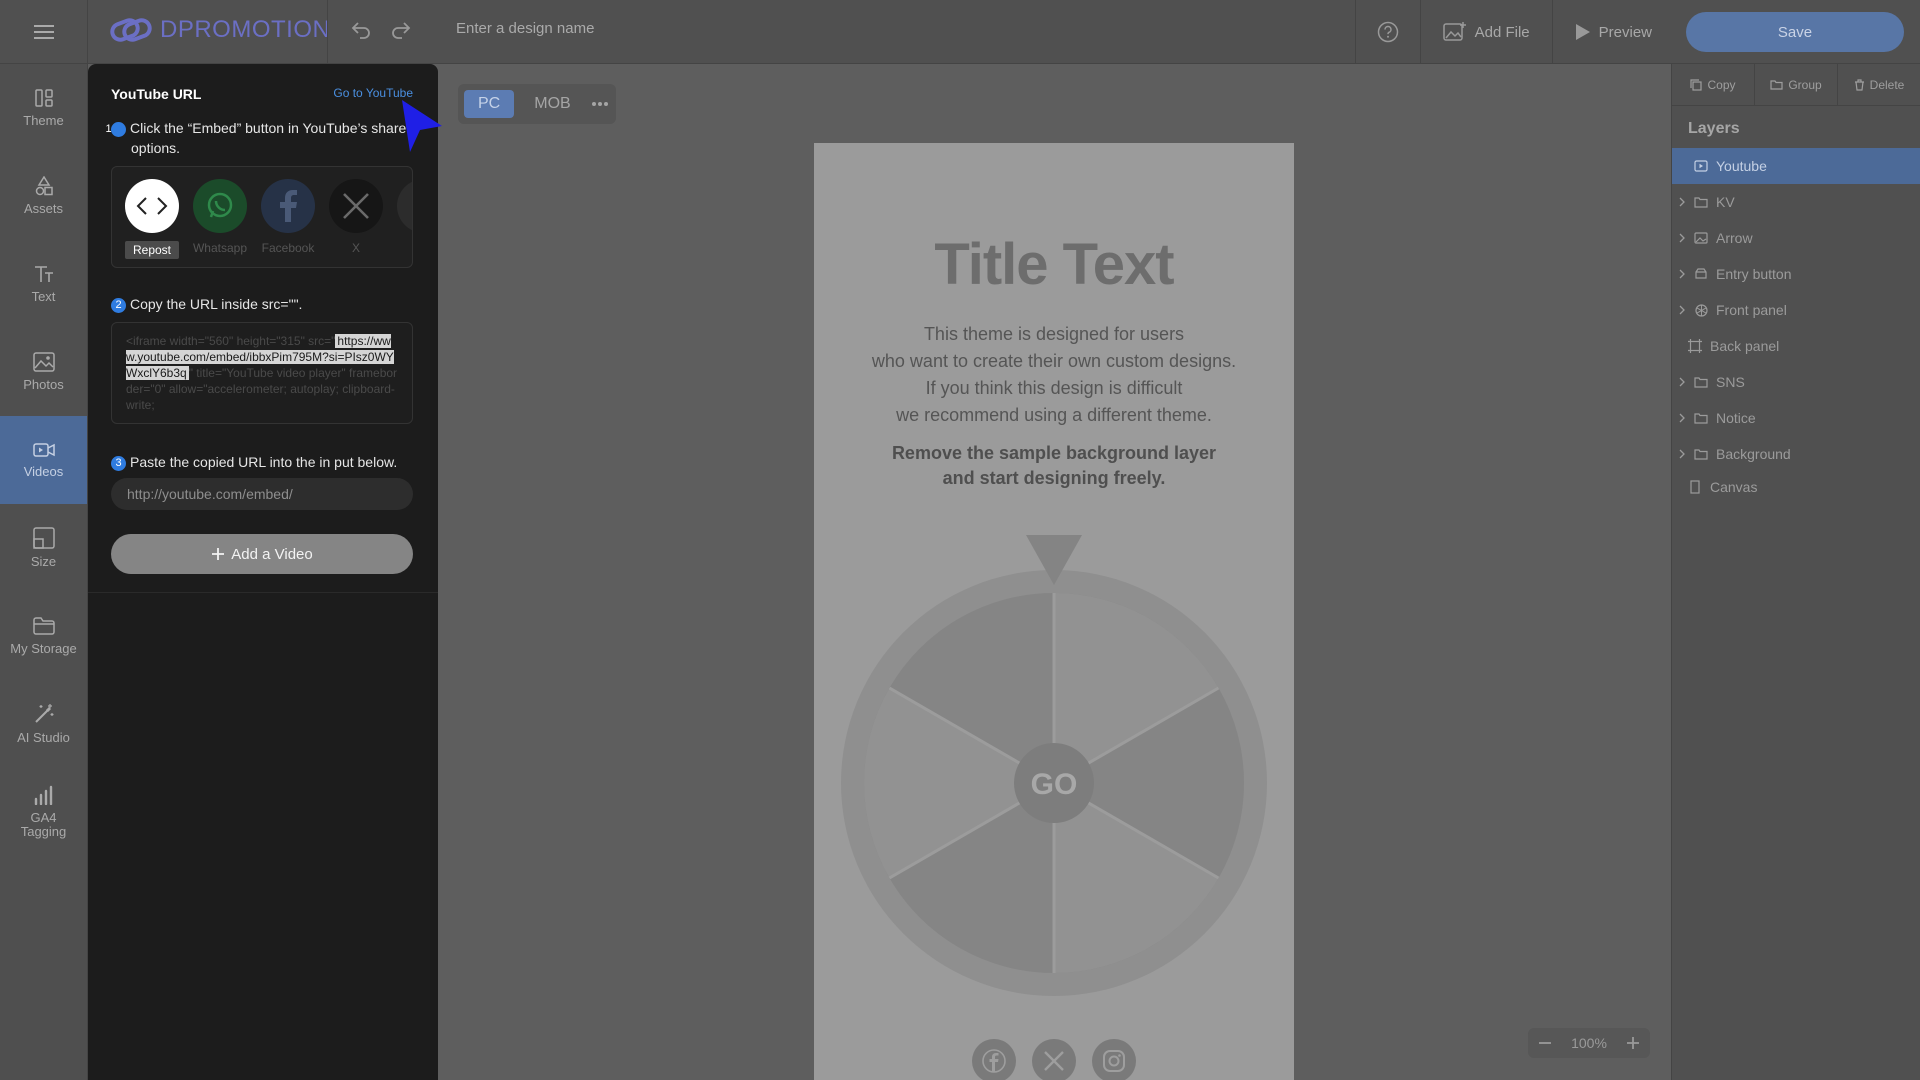 The width and height of the screenshot is (1920, 1080). I want to click on logo: DPROMOTION, so click(220, 30).